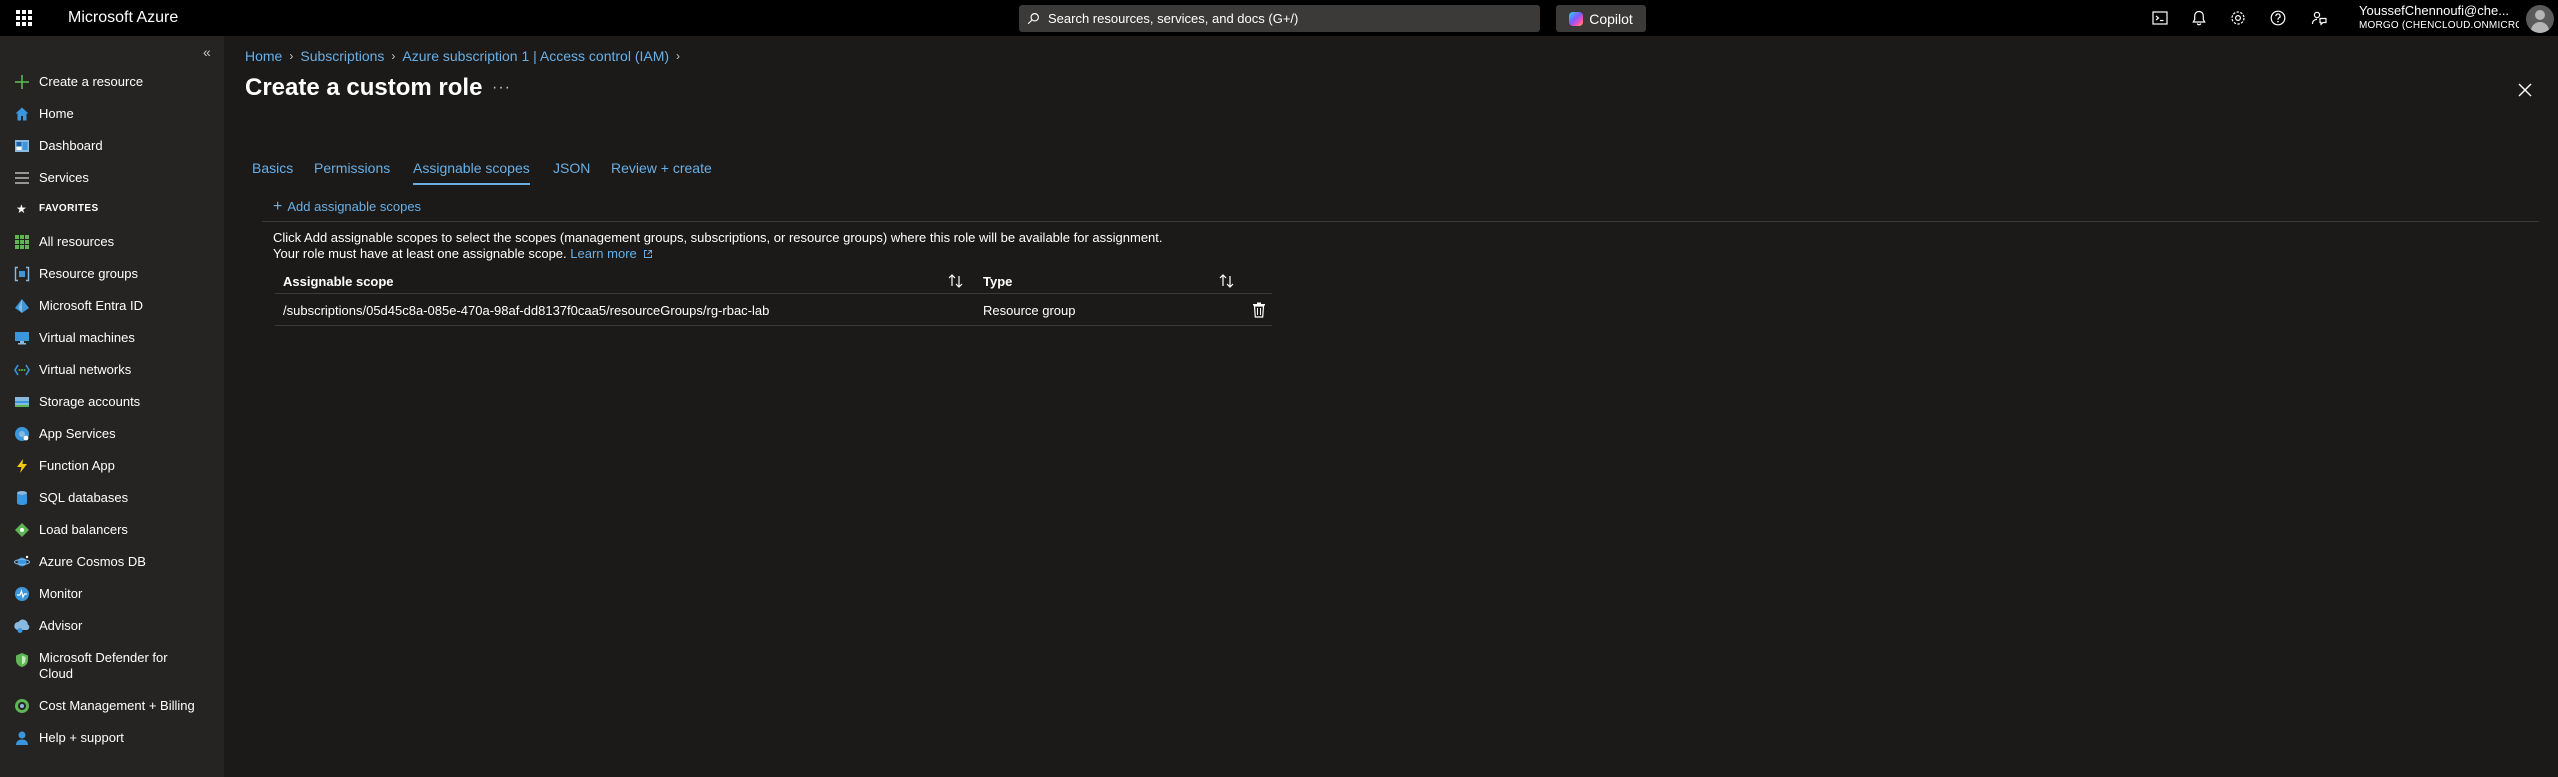 This screenshot has height=777, width=2558. Describe the element at coordinates (2319, 18) in the screenshot. I see `feedback-icon` at that location.